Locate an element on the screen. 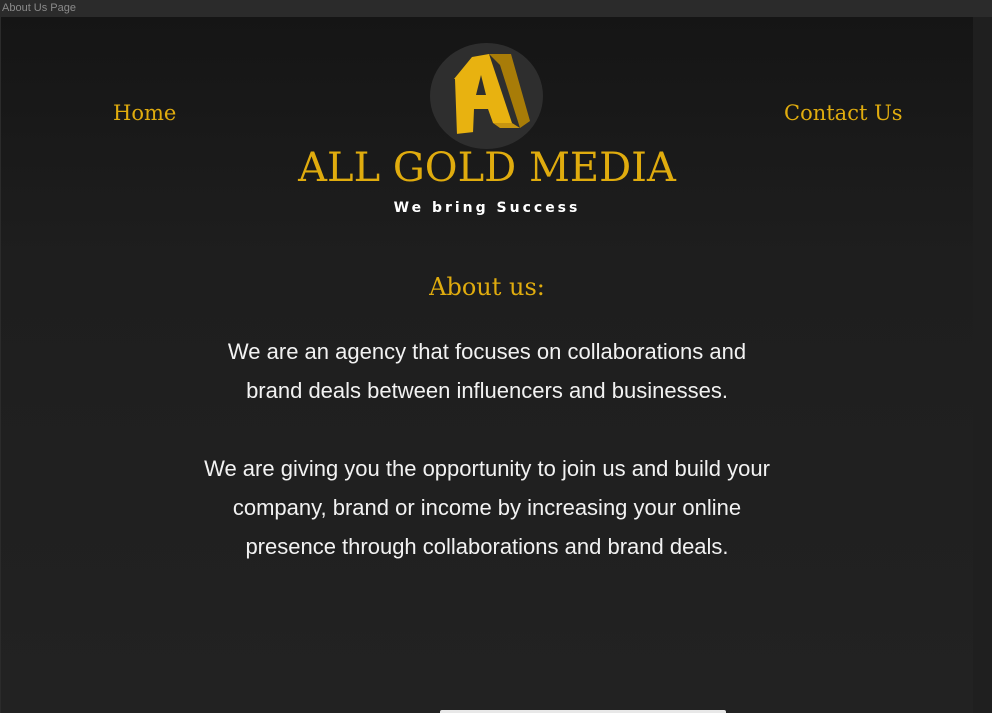  canvas-edge is located at coordinates (982, 365).